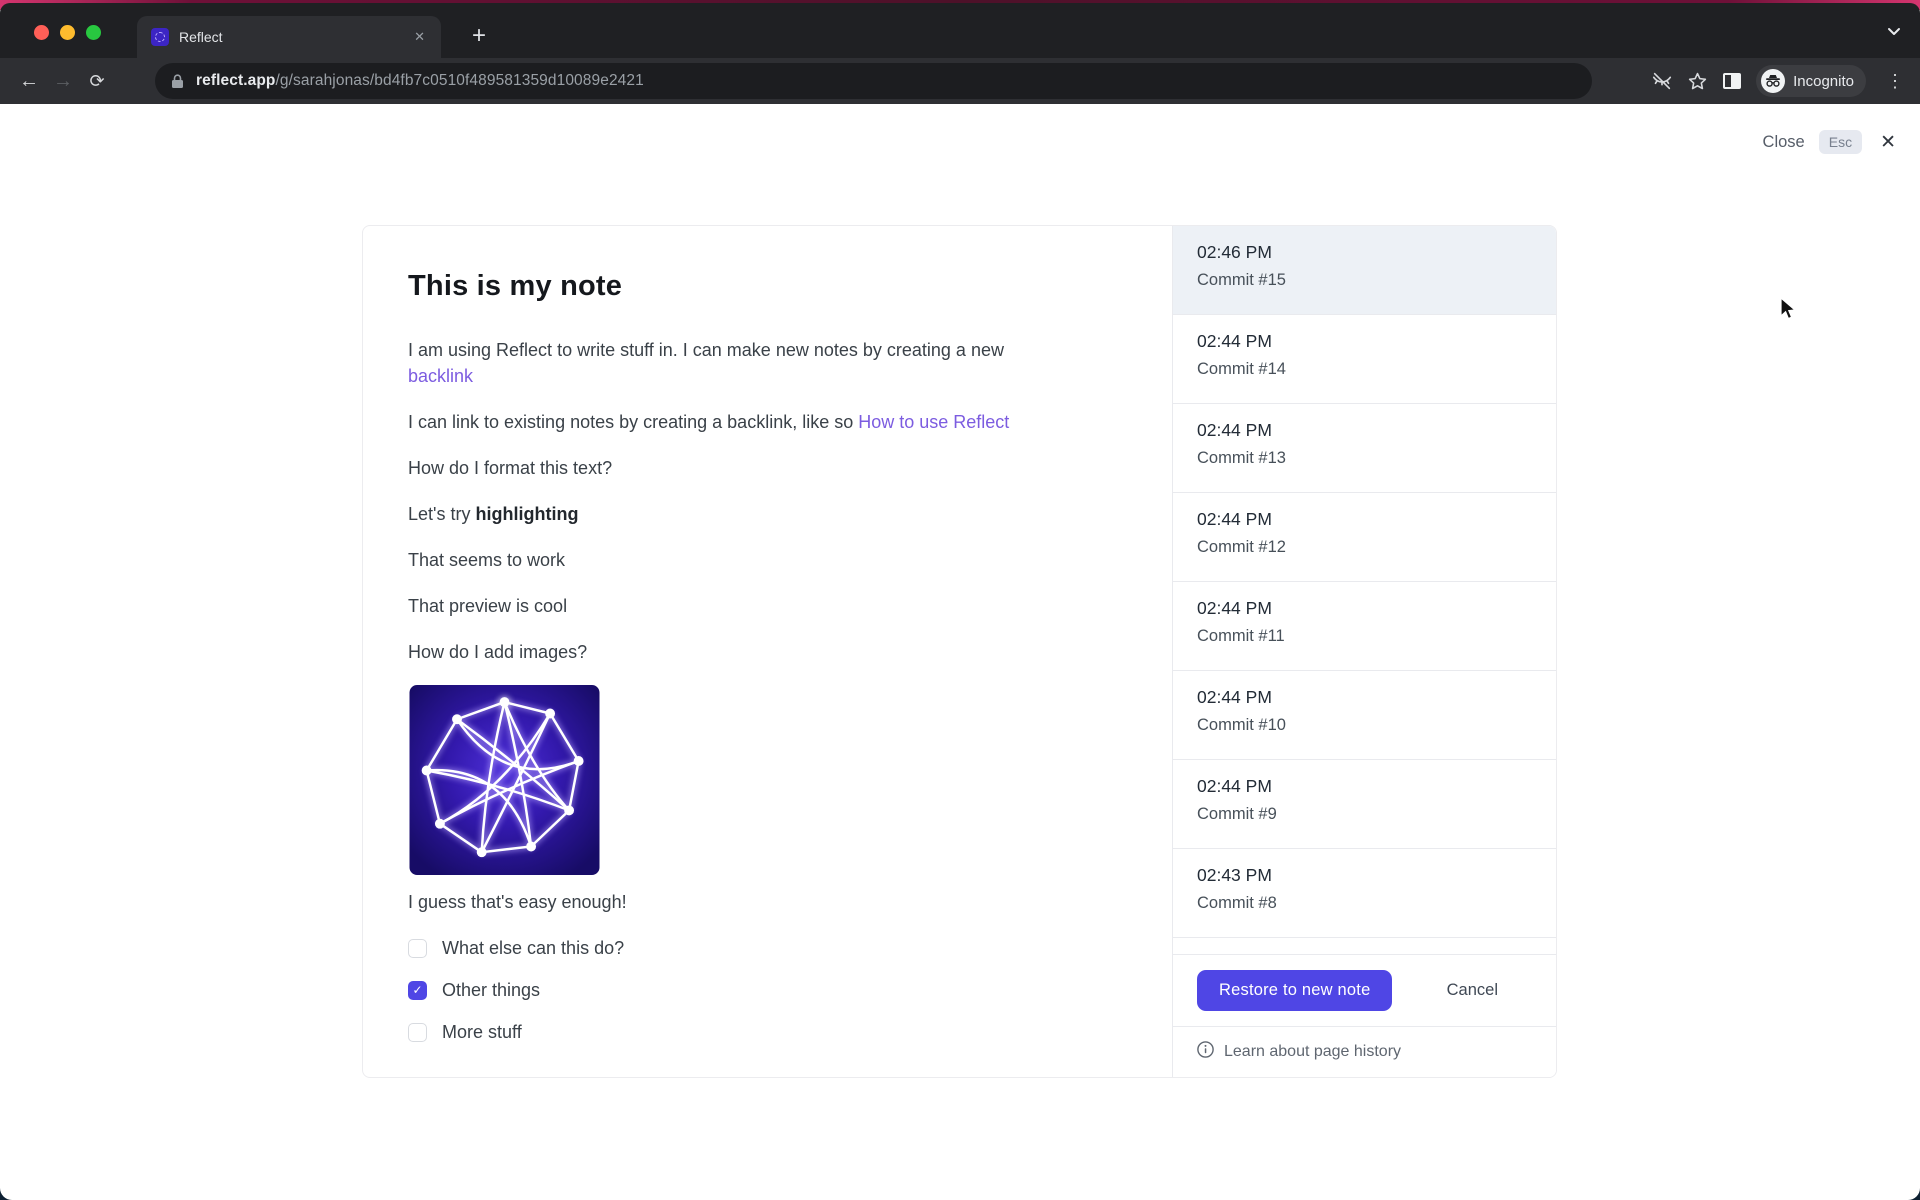  Describe the element at coordinates (1662, 81) in the screenshot. I see `eye-off-icon` at that location.